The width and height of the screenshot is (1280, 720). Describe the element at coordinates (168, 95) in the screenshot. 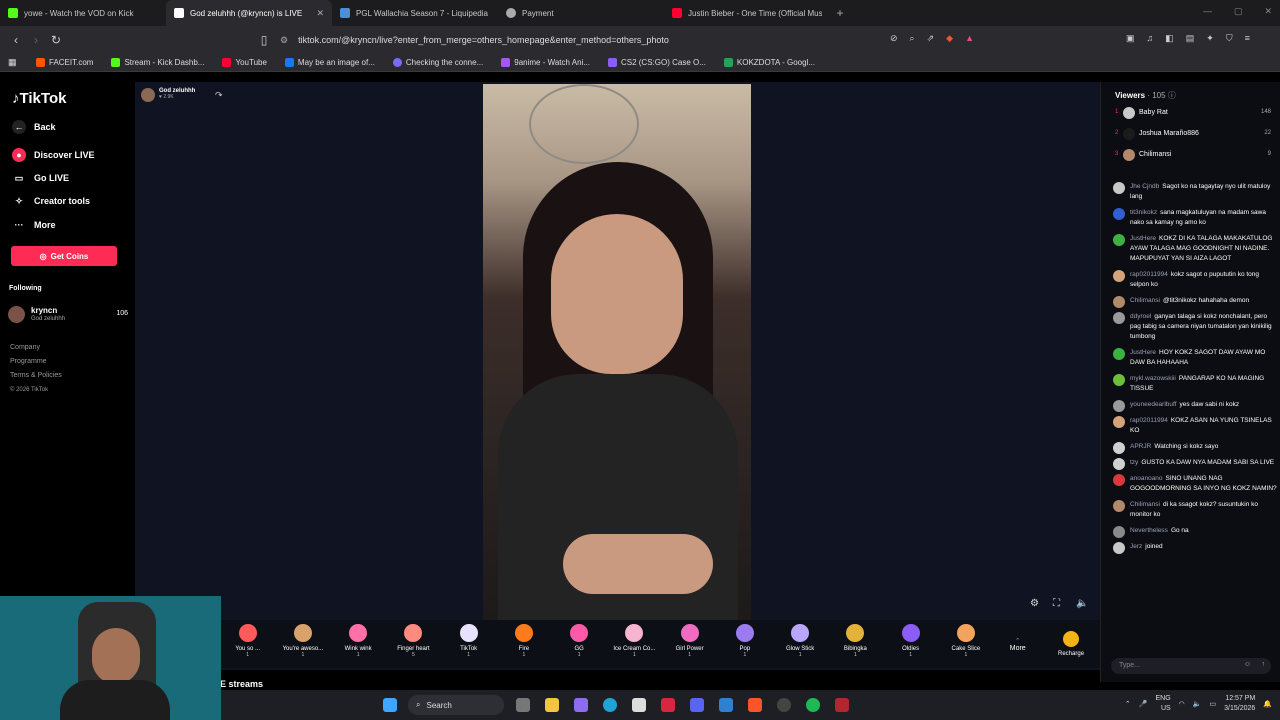

I see `host-info: God zeluhhh ♥ 2.9K` at that location.